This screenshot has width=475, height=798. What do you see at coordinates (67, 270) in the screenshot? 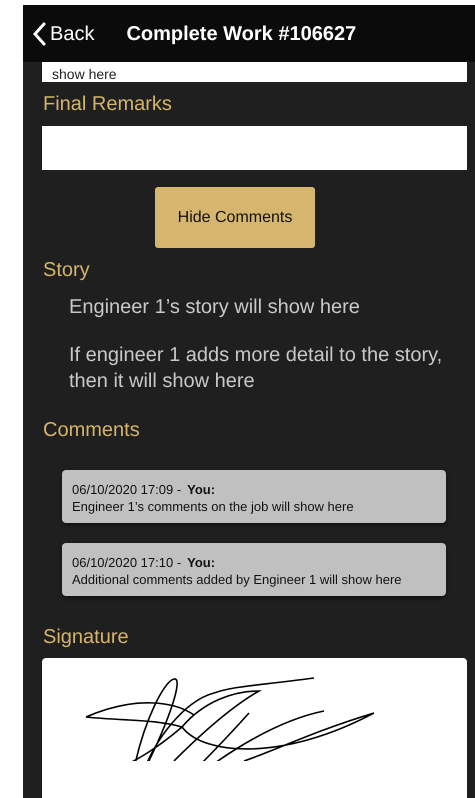
I see `section-label: Story` at bounding box center [67, 270].